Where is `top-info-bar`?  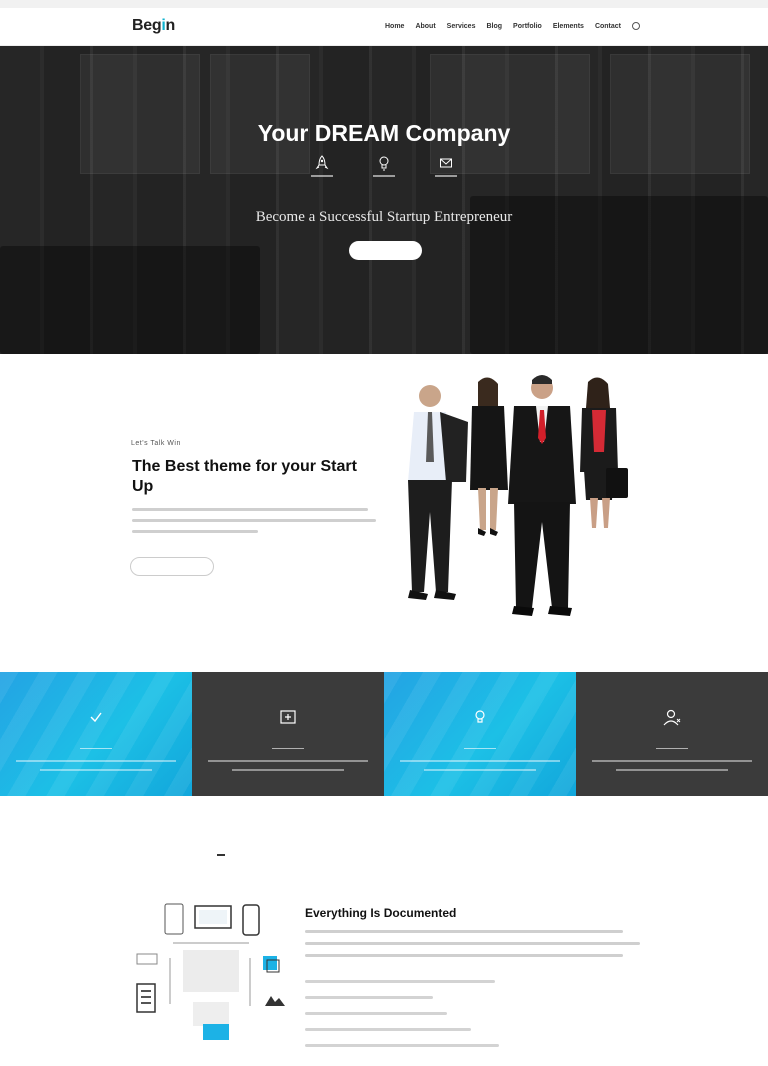
top-info-bar is located at coordinates (384, 4).